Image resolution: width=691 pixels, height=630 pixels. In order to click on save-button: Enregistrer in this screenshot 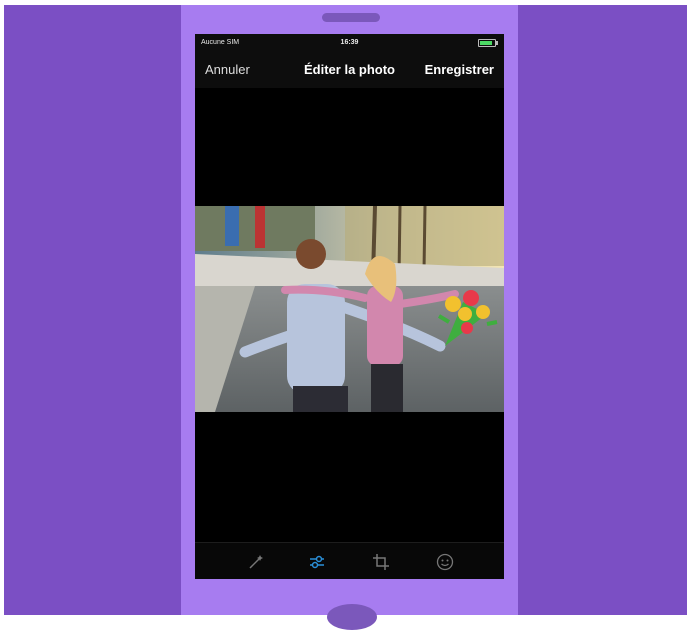, I will do `click(459, 69)`.